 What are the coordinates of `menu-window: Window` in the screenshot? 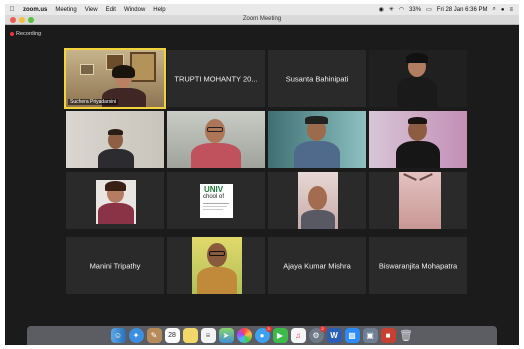 It's located at (134, 10).